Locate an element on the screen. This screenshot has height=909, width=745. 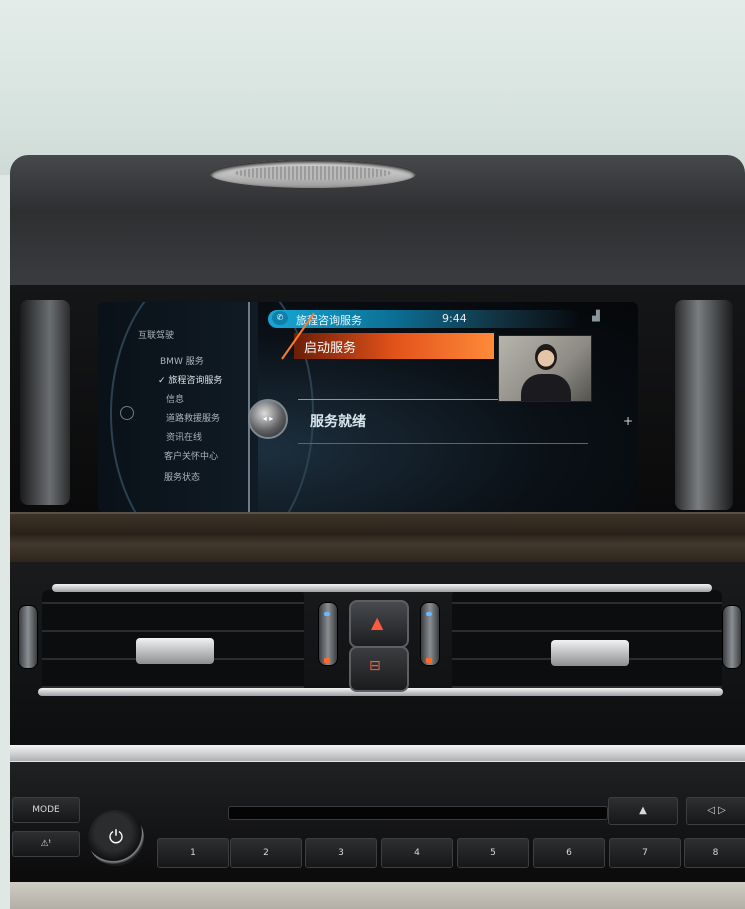
start-service-option: 启动服务 is located at coordinates (330, 346).